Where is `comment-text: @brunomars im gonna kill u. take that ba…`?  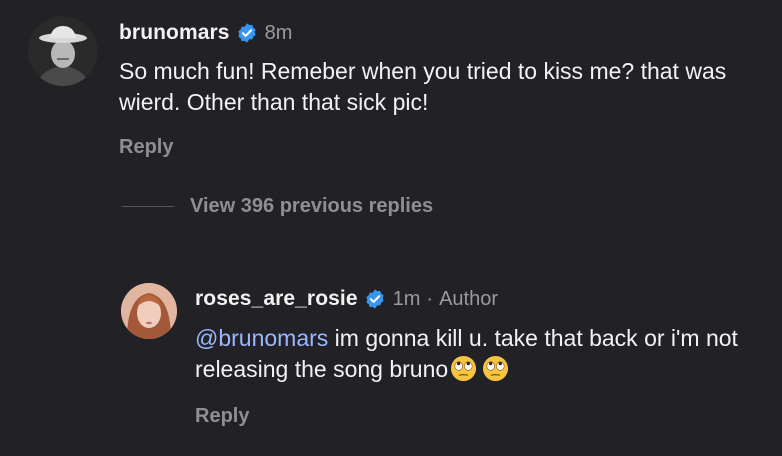
comment-text: @brunomars im gonna kill u. take that ba… is located at coordinates (485, 354).